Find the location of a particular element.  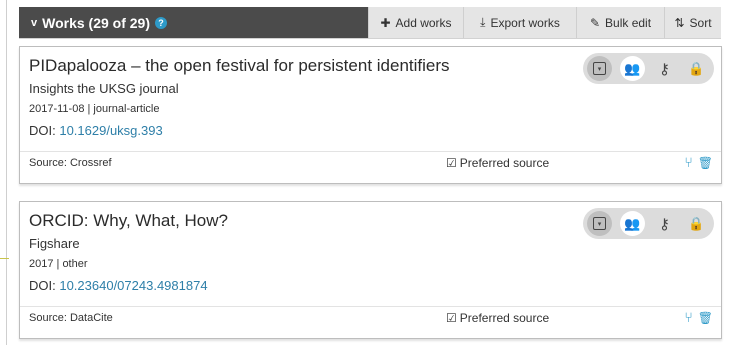

bulk-edit-label: Bulk edit is located at coordinates (628, 22).